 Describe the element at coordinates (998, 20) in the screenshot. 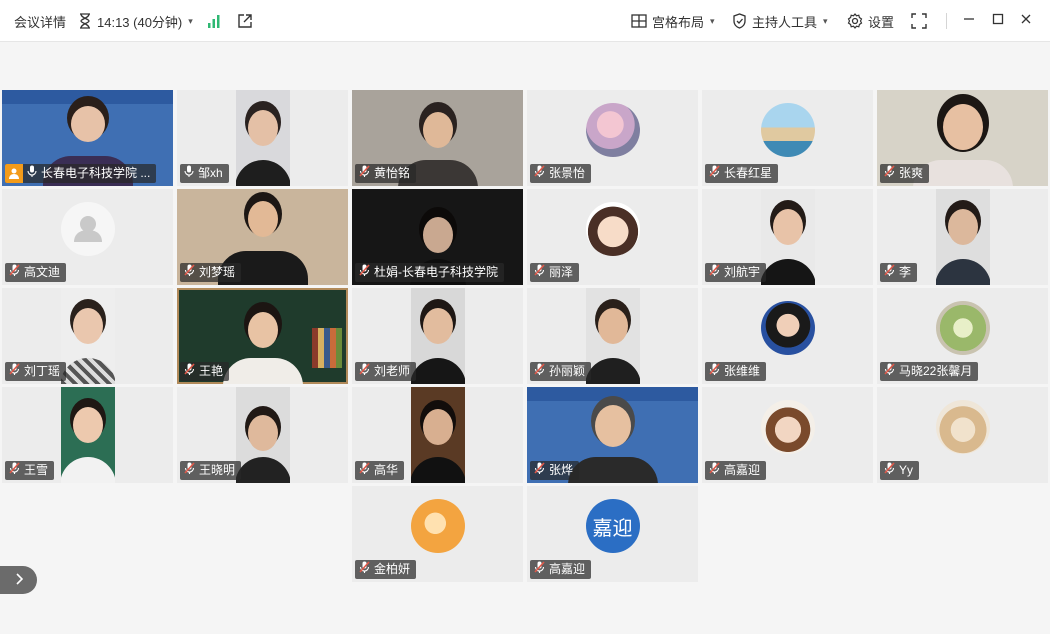

I see `maximize-button` at that location.